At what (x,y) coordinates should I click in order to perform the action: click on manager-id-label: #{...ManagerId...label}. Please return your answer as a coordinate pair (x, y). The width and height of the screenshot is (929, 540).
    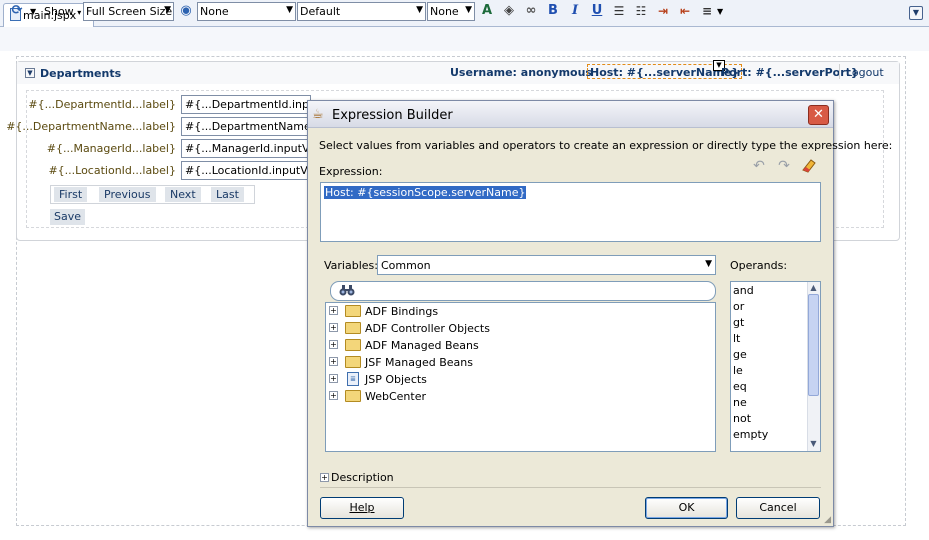
    Looking at the image, I should click on (111, 148).